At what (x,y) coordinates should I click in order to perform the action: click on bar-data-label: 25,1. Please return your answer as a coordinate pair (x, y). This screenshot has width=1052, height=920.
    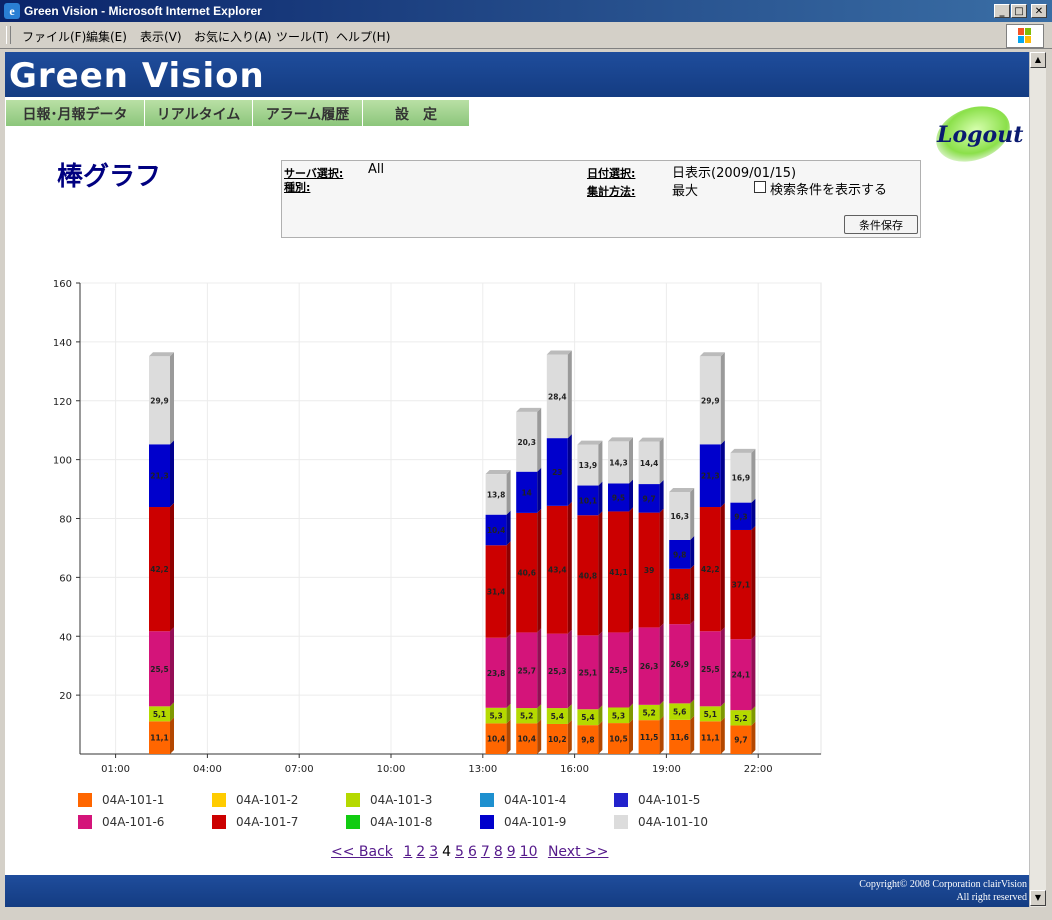
    Looking at the image, I should click on (588, 672).